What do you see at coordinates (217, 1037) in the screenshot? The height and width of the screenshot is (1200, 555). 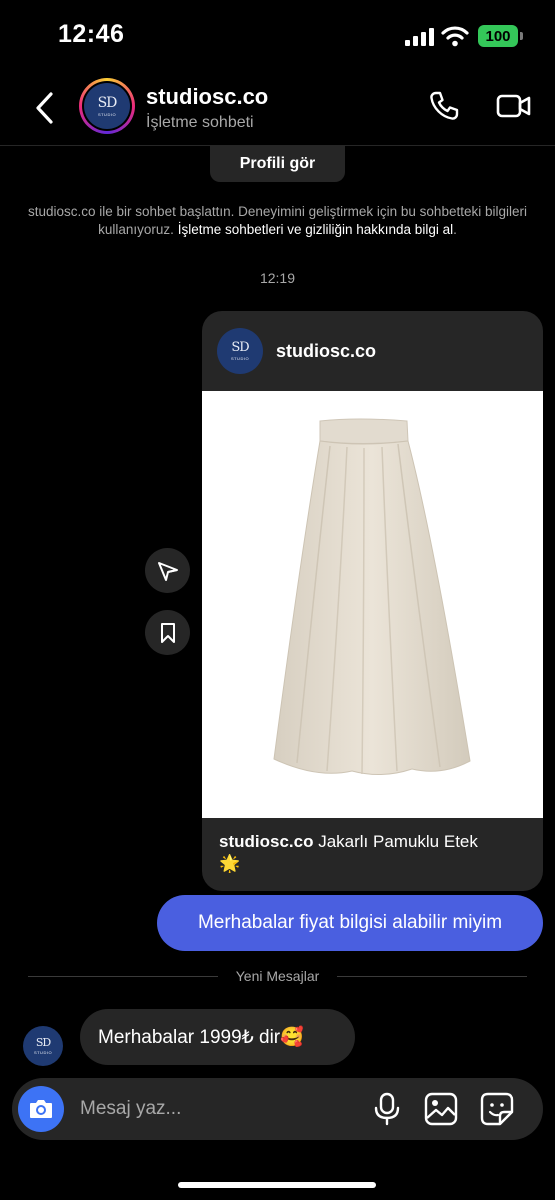 I see `received-message-bubble: Merhabalar 1999₺ dir🥰` at bounding box center [217, 1037].